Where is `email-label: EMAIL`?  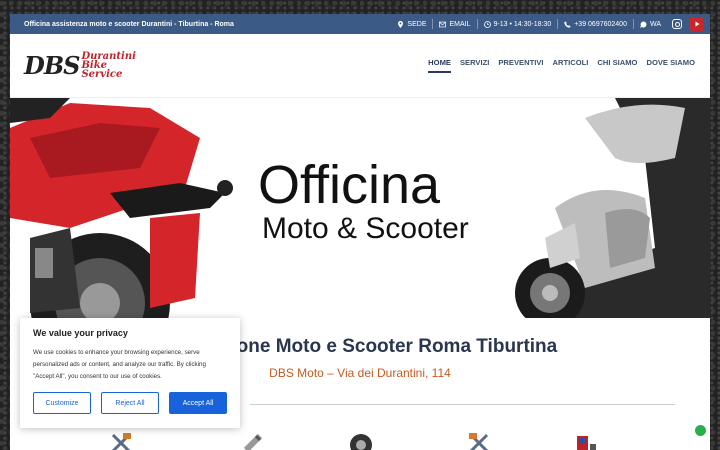
email-label: EMAIL is located at coordinates (460, 24).